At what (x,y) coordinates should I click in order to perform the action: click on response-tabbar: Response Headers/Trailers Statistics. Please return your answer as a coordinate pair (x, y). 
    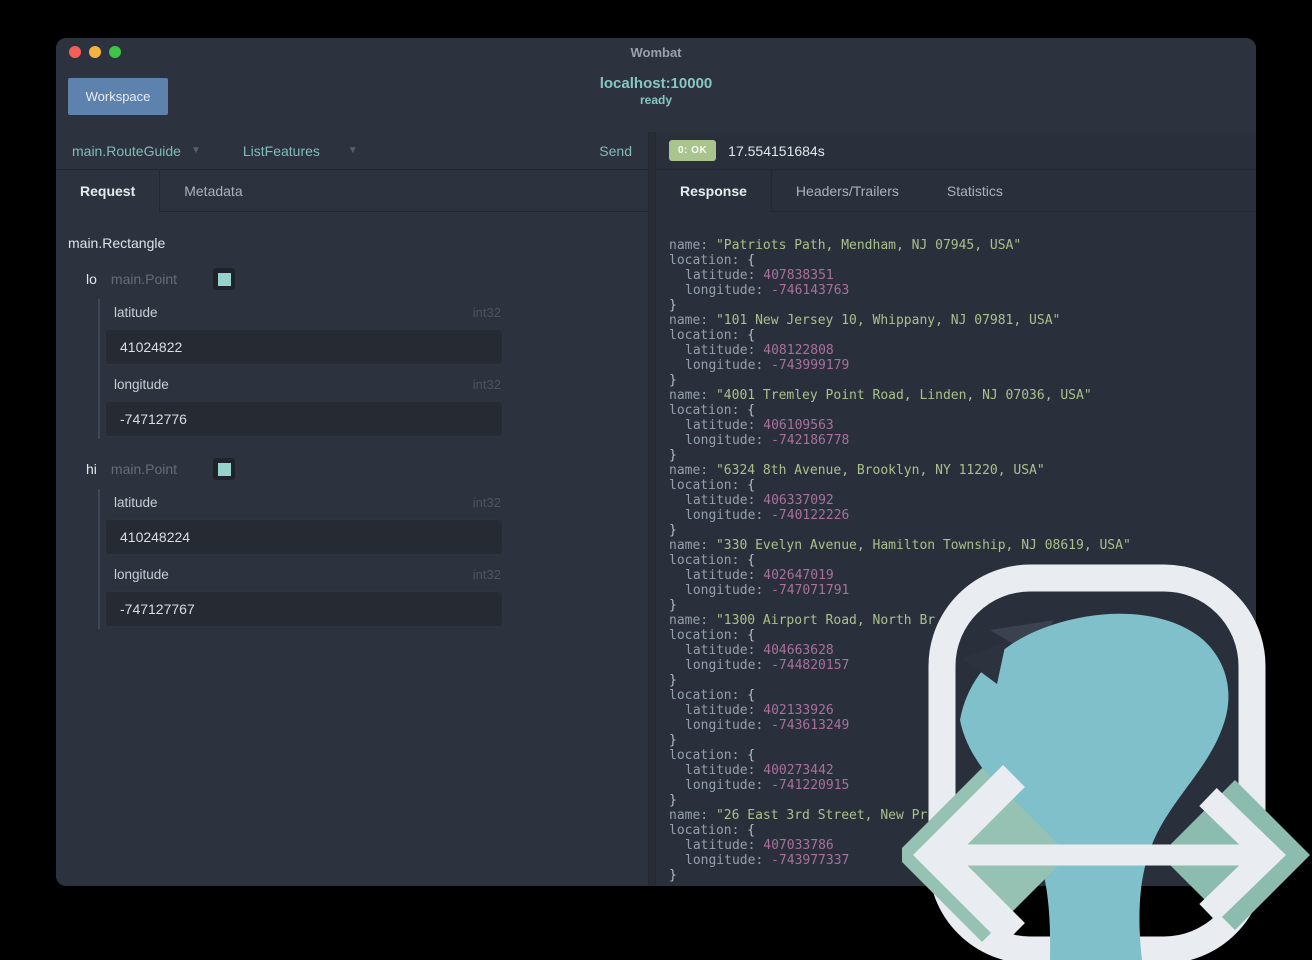
    Looking at the image, I should click on (956, 191).